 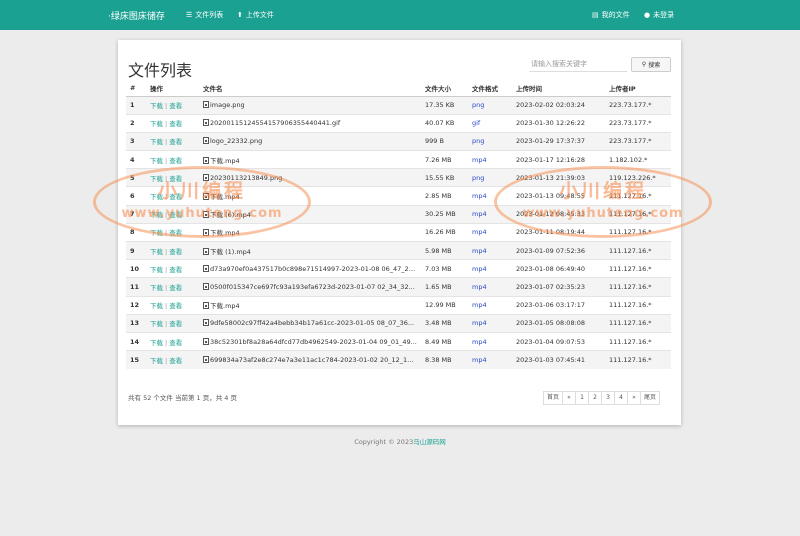 What do you see at coordinates (664, 15) in the screenshot?
I see `nav-login-label: 未登录` at bounding box center [664, 15].